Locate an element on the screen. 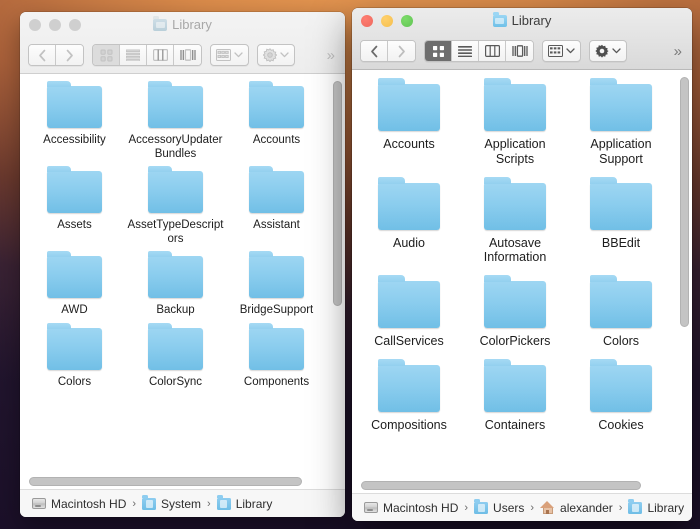 The width and height of the screenshot is (700, 529). list-item: BridgeSupport is located at coordinates (276, 284).